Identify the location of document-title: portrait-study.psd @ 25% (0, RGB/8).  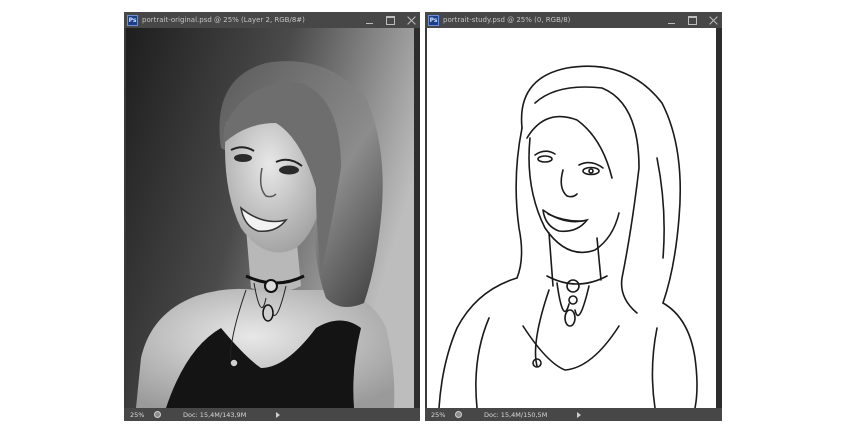
(507, 20).